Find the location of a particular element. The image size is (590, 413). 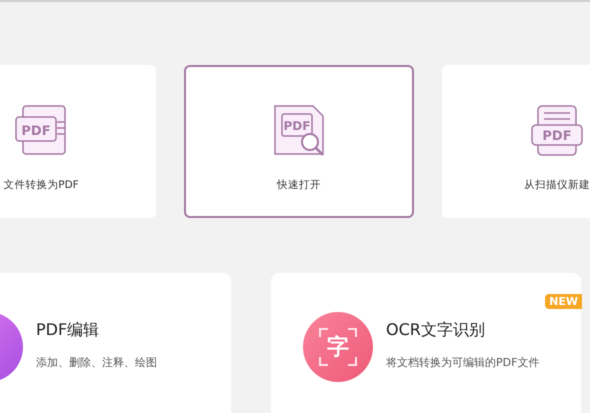

quick-action-card: PDF 文件转换为PDF is located at coordinates (78, 141).